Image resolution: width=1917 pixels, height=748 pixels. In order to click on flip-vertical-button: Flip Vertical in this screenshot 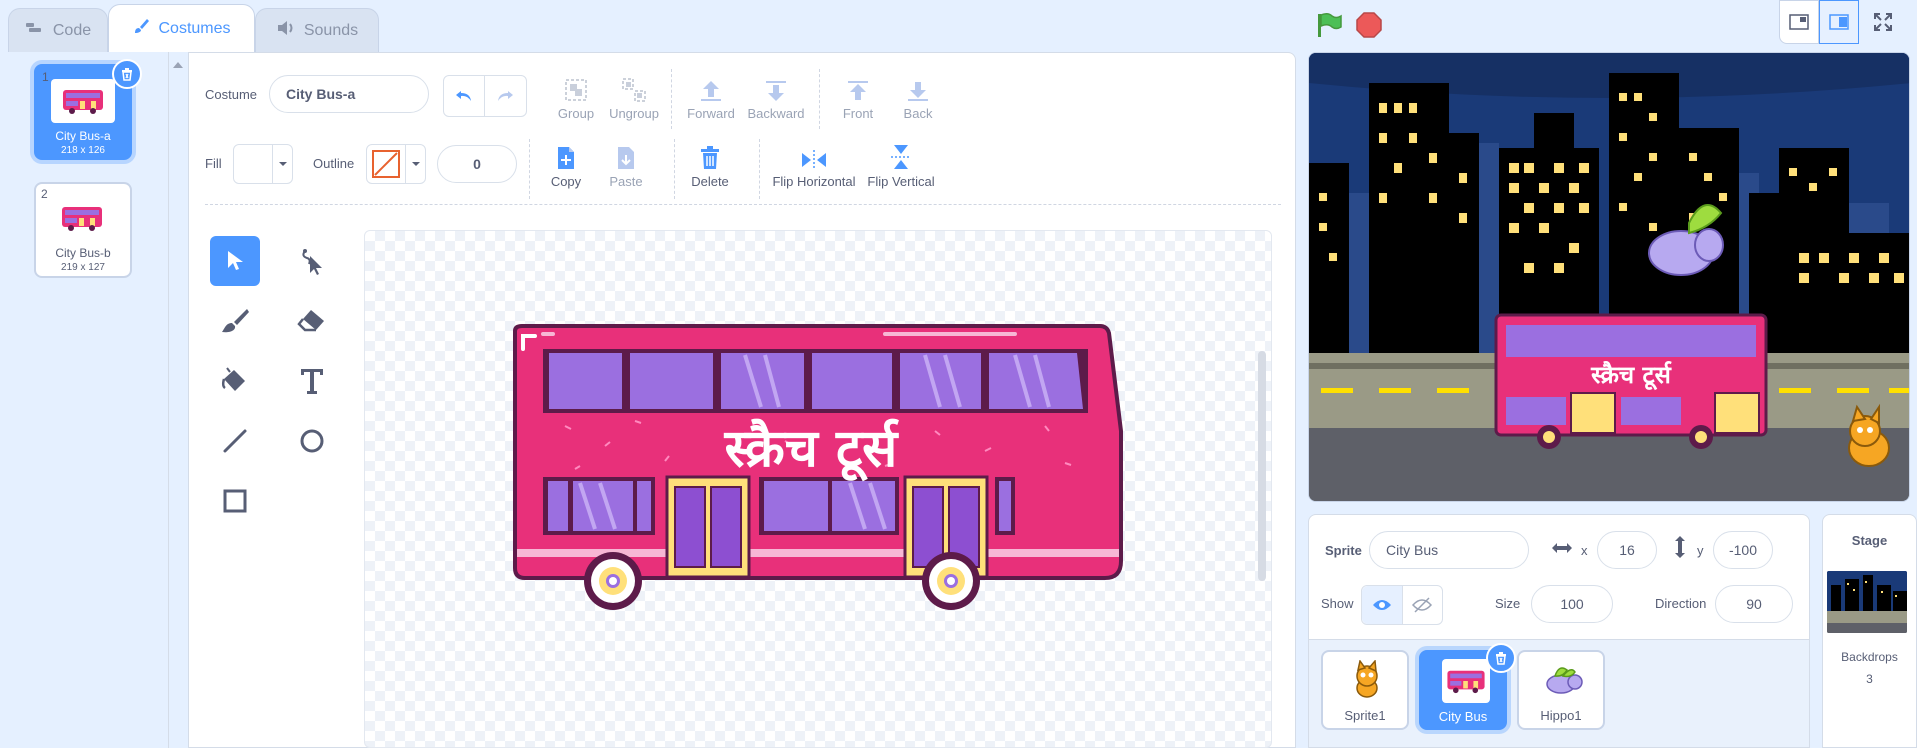, I will do `click(901, 165)`.